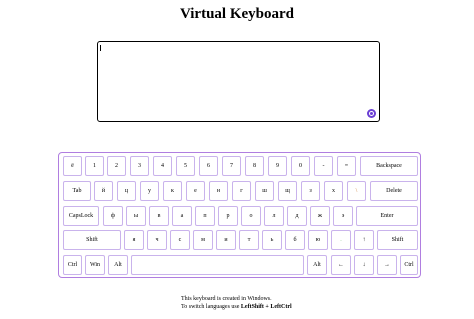 This screenshot has width=474, height=319. I want to click on key-de: д, so click(297, 216).